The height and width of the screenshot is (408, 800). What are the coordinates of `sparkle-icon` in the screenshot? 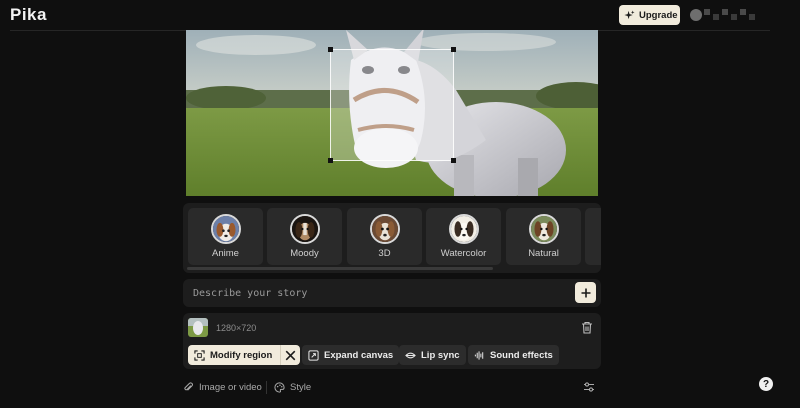 It's located at (629, 14).